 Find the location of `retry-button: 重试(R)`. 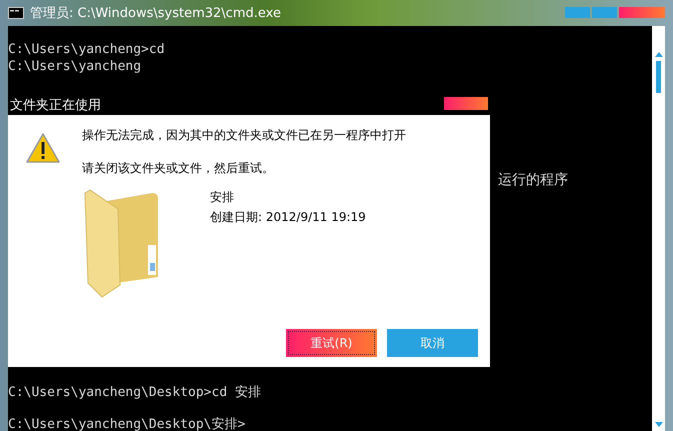

retry-button: 重试(R) is located at coordinates (331, 343).